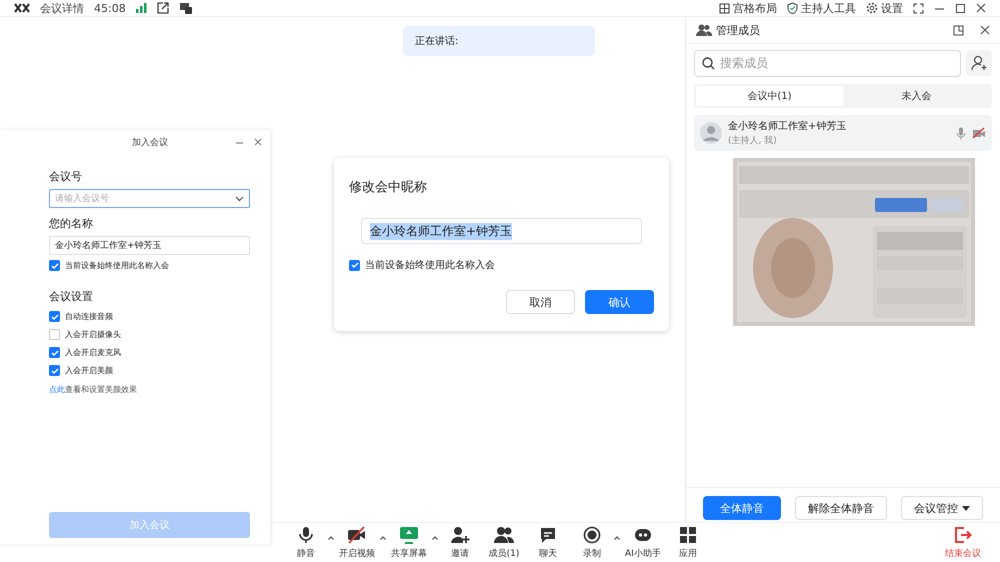 The image size is (1000, 562). Describe the element at coordinates (619, 302) in the screenshot. I see `confirm-button: 确认` at that location.